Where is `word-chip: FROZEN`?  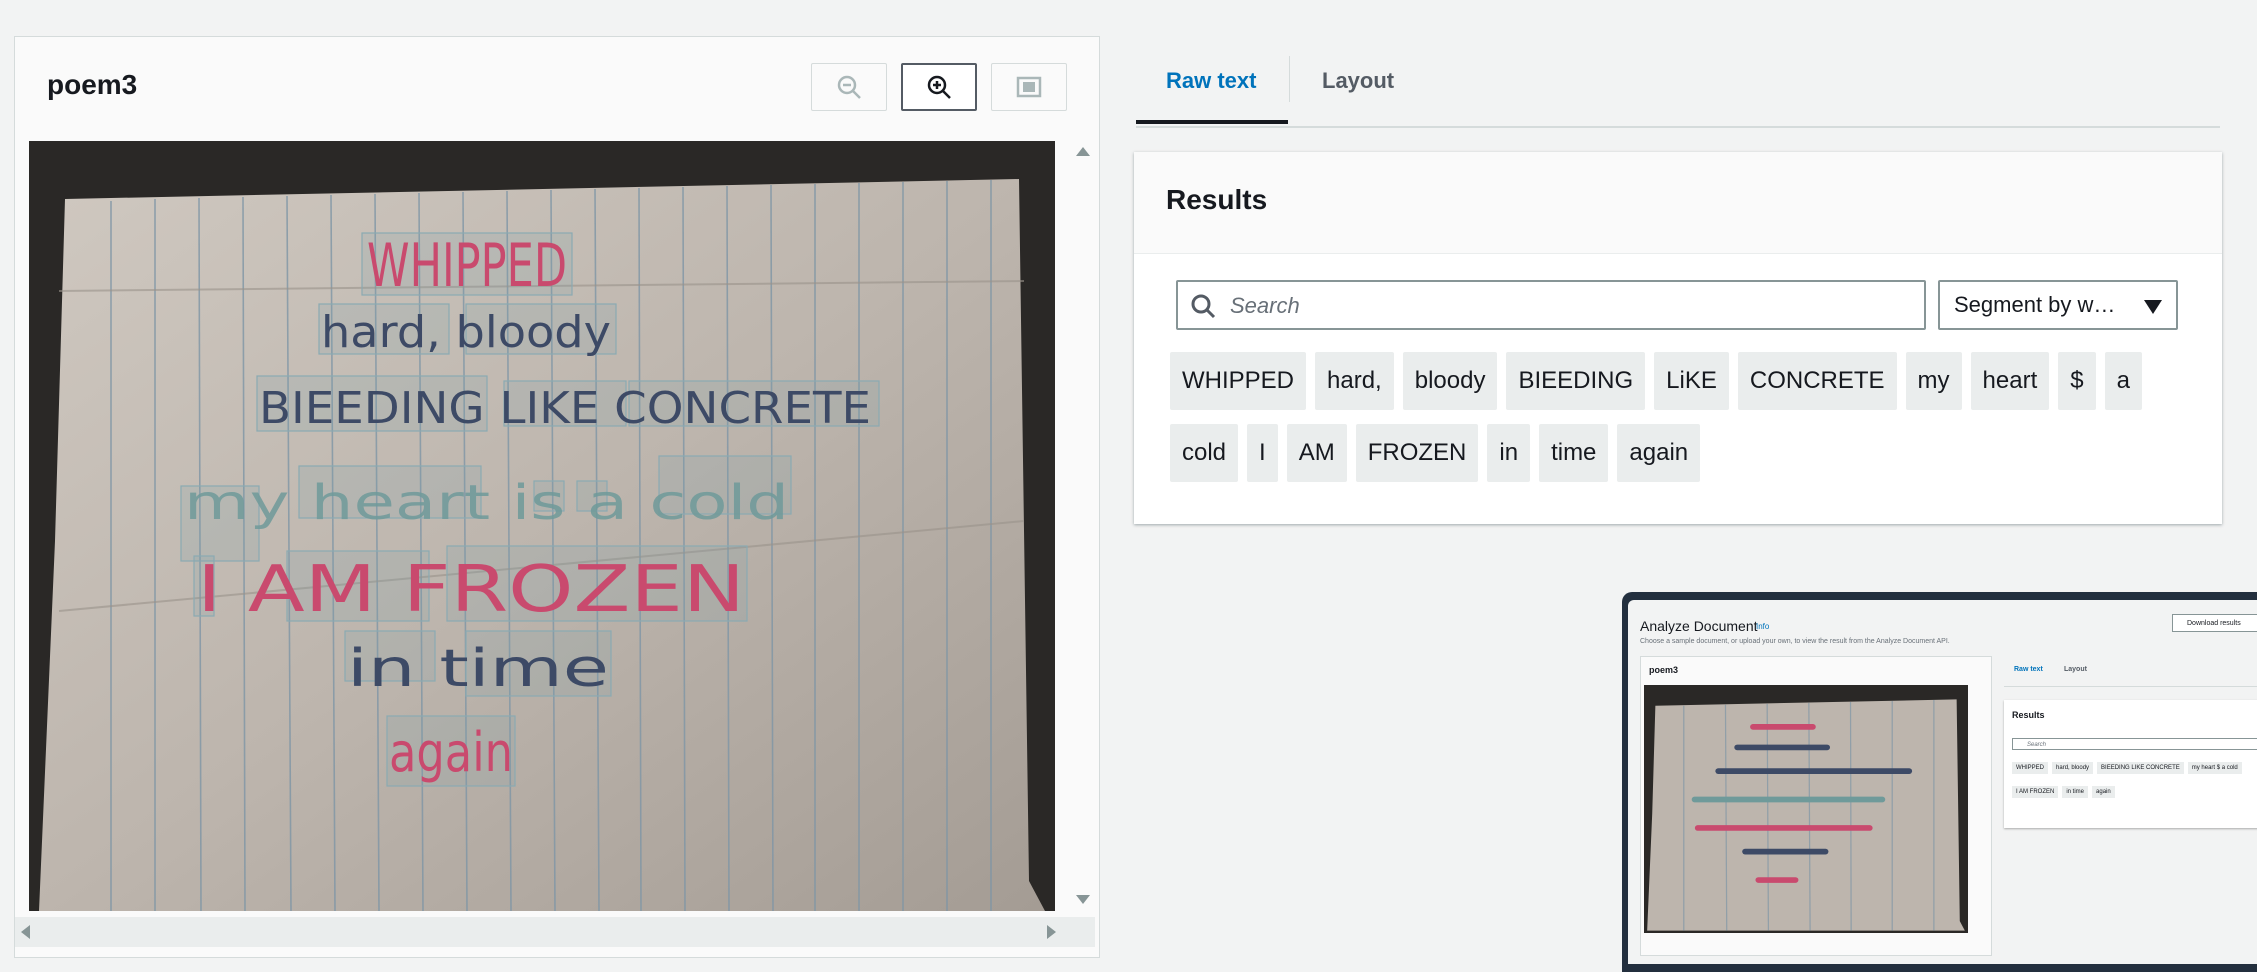
word-chip: FROZEN is located at coordinates (1417, 453).